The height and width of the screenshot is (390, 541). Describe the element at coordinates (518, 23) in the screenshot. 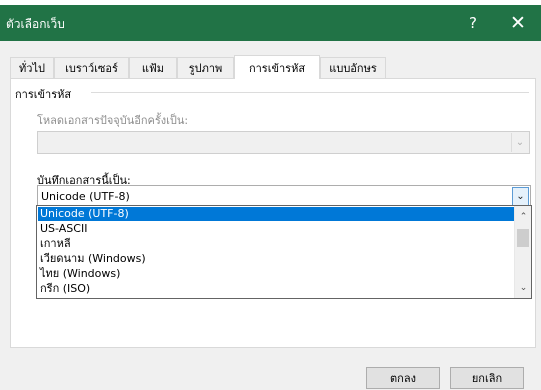

I see `close-button: ✕` at that location.